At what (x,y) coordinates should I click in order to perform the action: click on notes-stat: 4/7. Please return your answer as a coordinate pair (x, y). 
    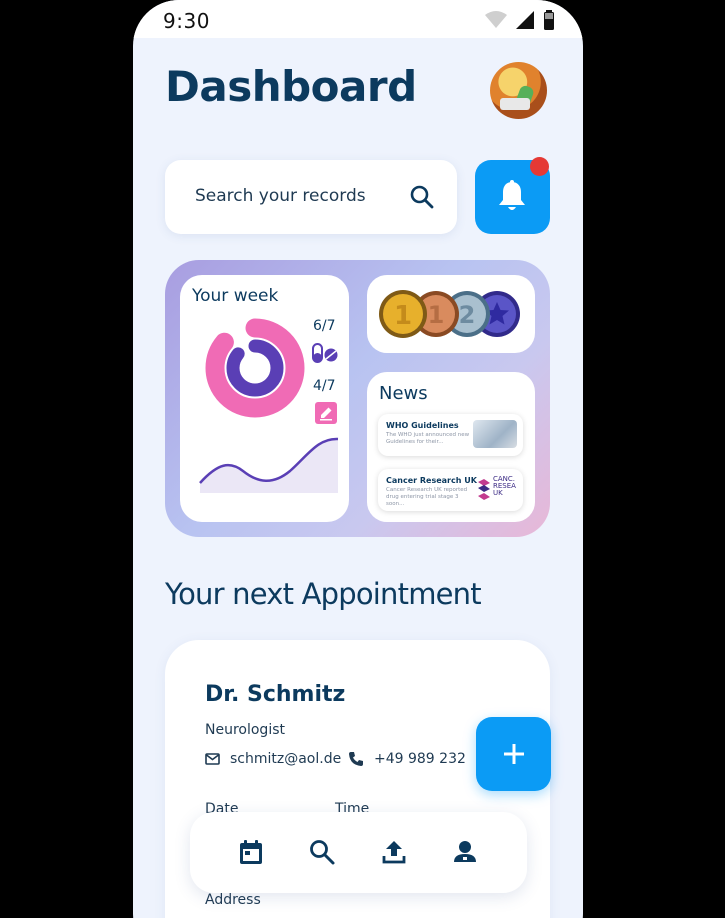
    Looking at the image, I should click on (324, 386).